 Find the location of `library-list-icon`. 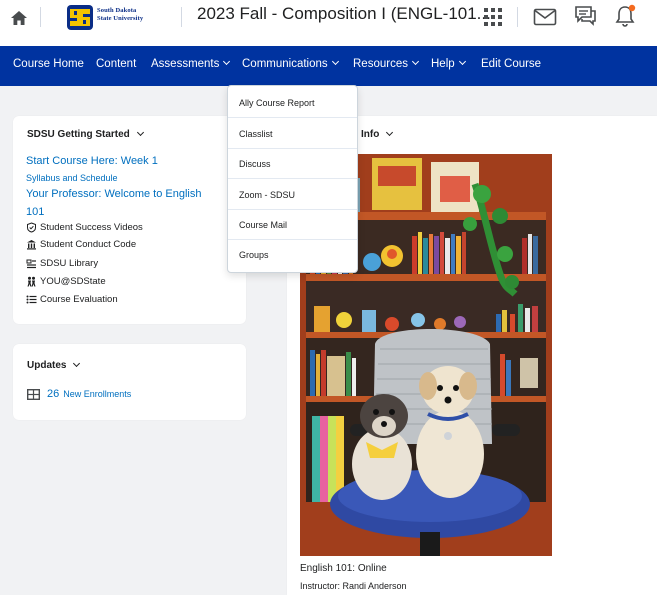

library-list-icon is located at coordinates (31, 264).